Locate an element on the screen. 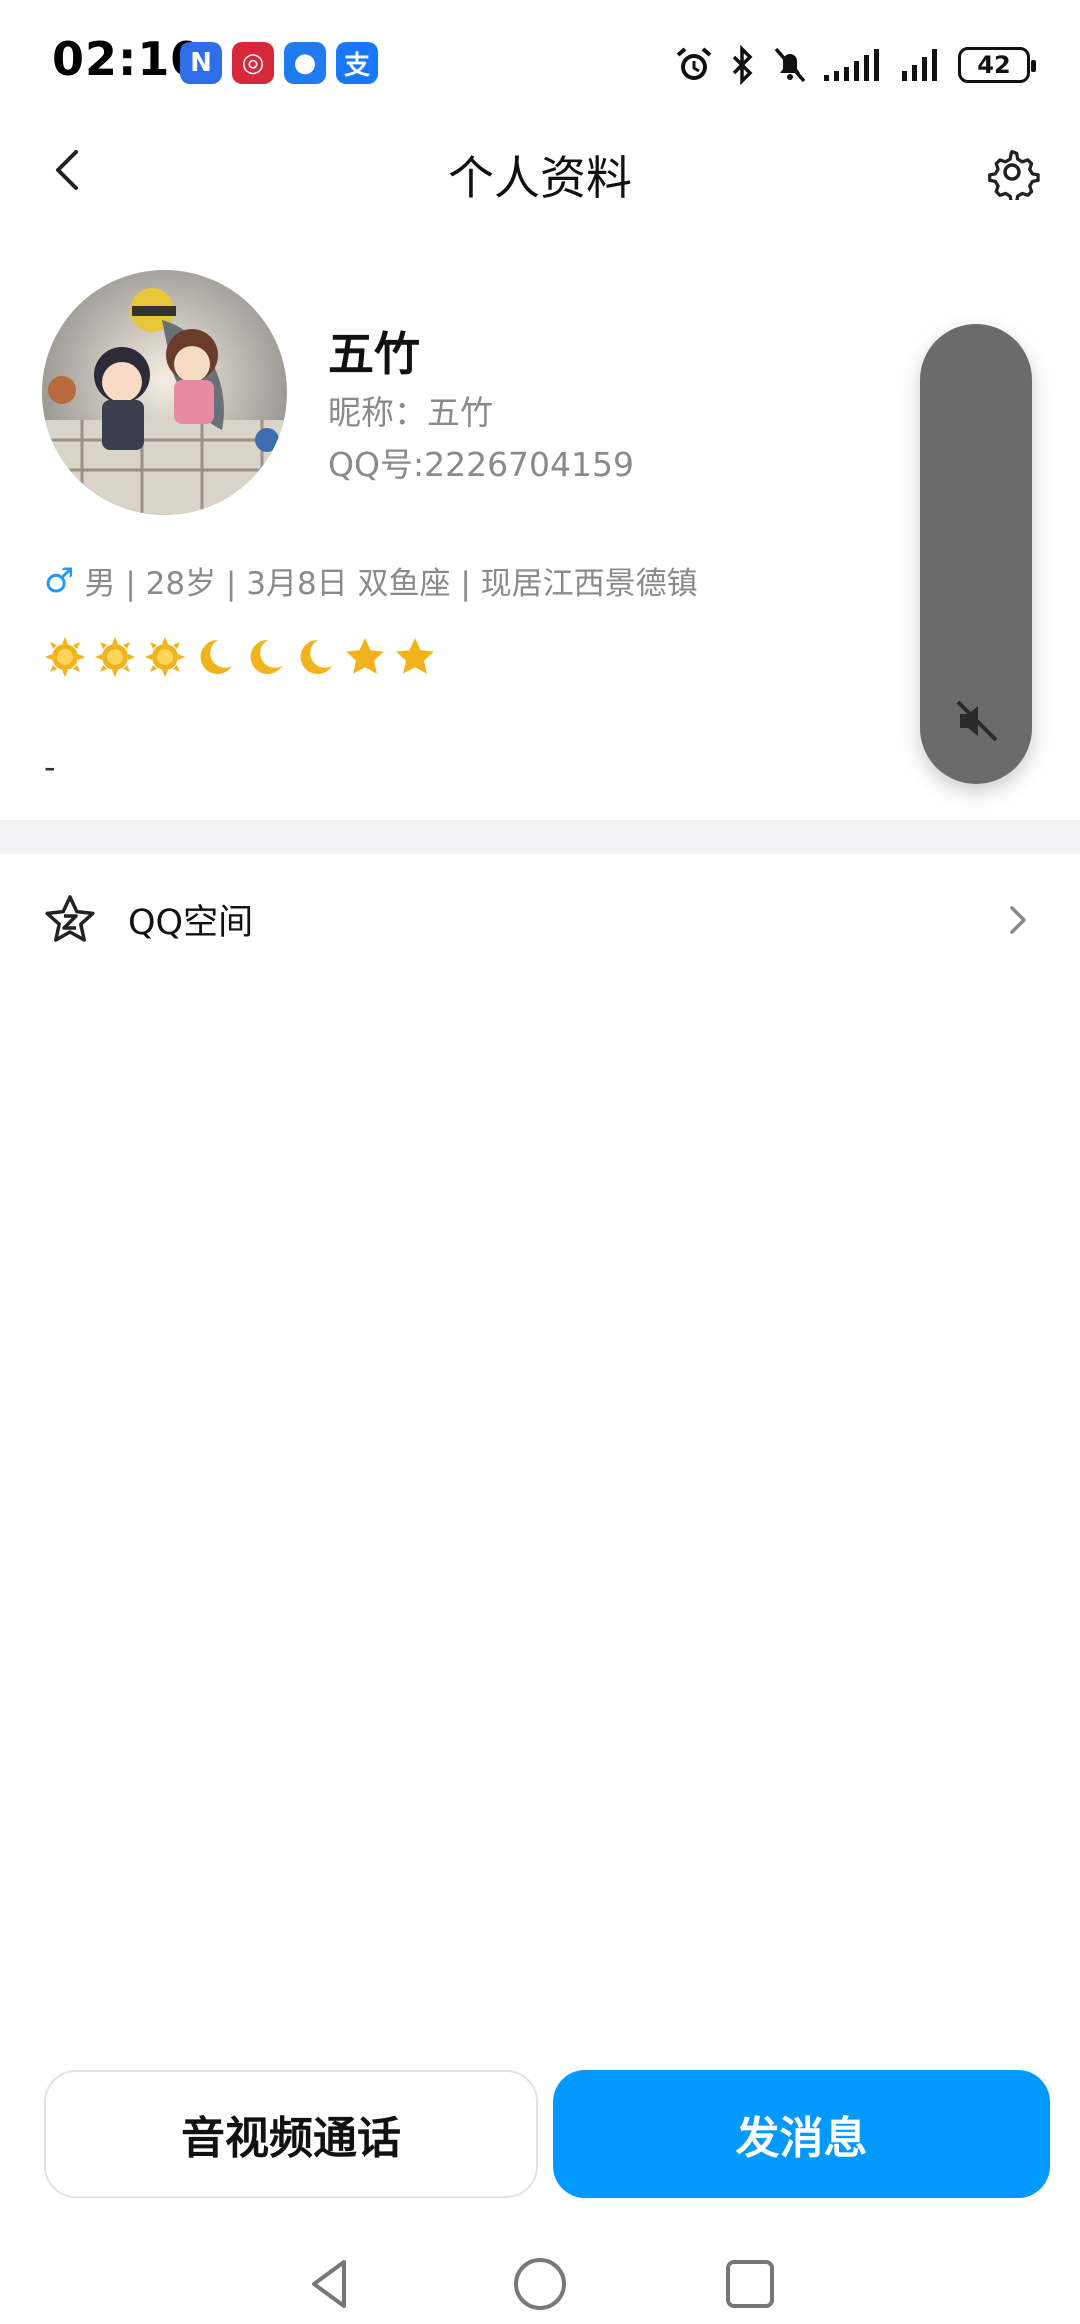 Image resolution: width=1080 pixels, height=2324 pixels. nickname-label: 昵称： is located at coordinates (377, 412).